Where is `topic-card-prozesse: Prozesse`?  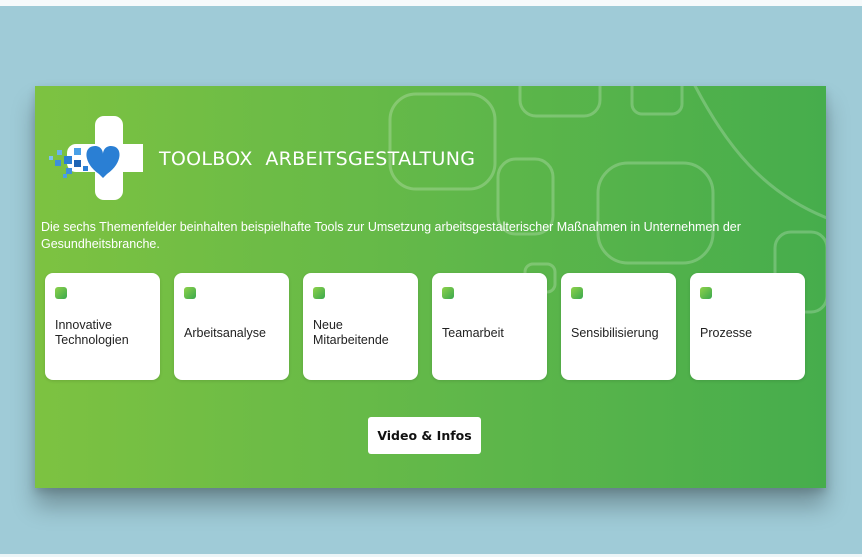 topic-card-prozesse: Prozesse is located at coordinates (747, 326).